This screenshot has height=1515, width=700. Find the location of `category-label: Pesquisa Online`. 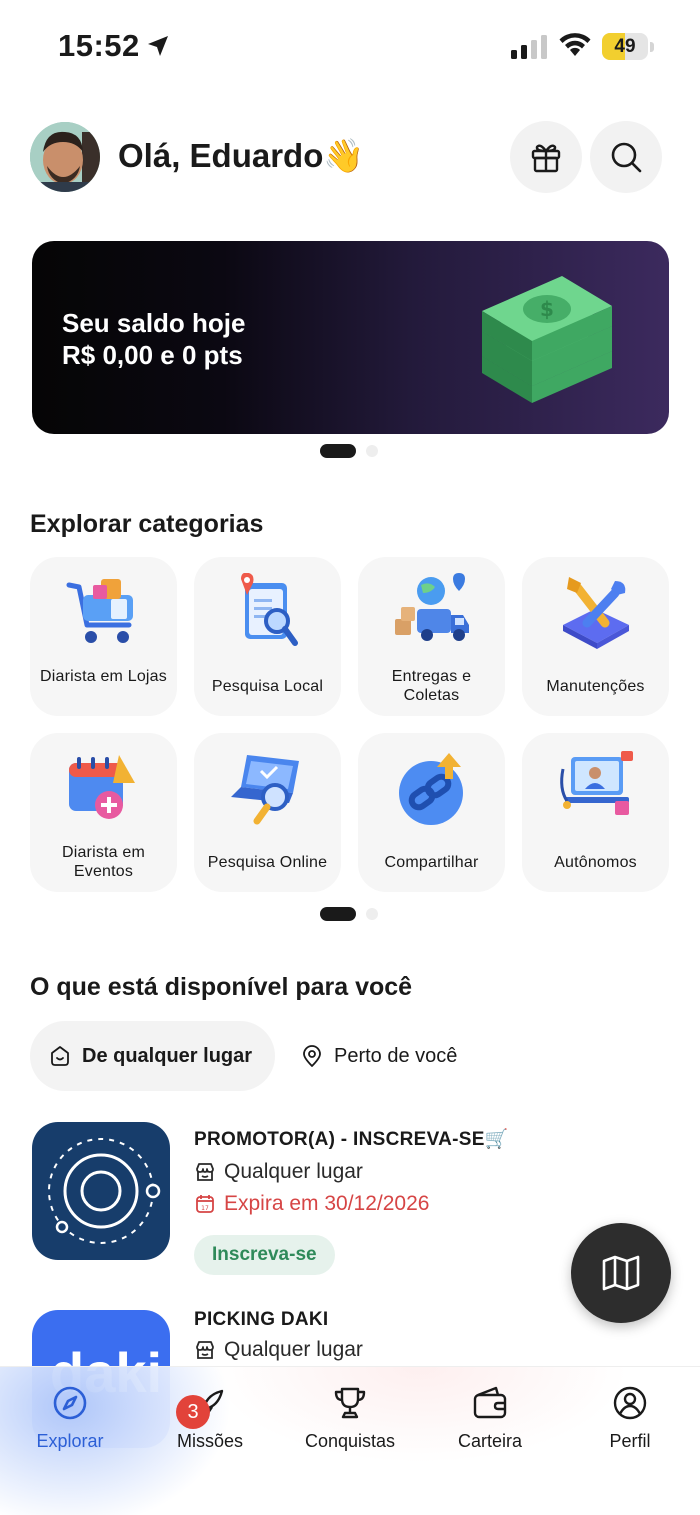

category-label: Pesquisa Online is located at coordinates (267, 862).